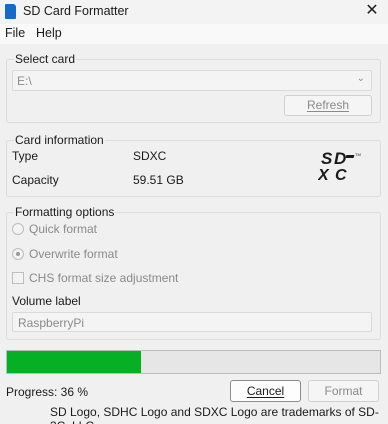  Describe the element at coordinates (158, 180) in the screenshot. I see `capacity-value: 59.51 GB` at that location.